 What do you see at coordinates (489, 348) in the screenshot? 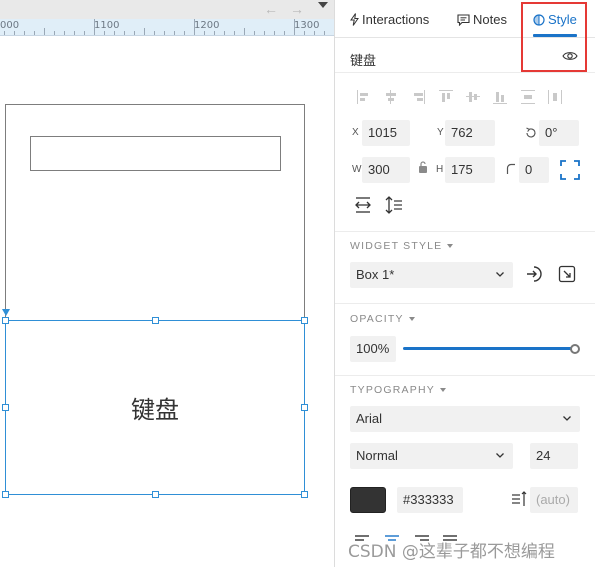
I see `opacity-slider-track` at bounding box center [489, 348].